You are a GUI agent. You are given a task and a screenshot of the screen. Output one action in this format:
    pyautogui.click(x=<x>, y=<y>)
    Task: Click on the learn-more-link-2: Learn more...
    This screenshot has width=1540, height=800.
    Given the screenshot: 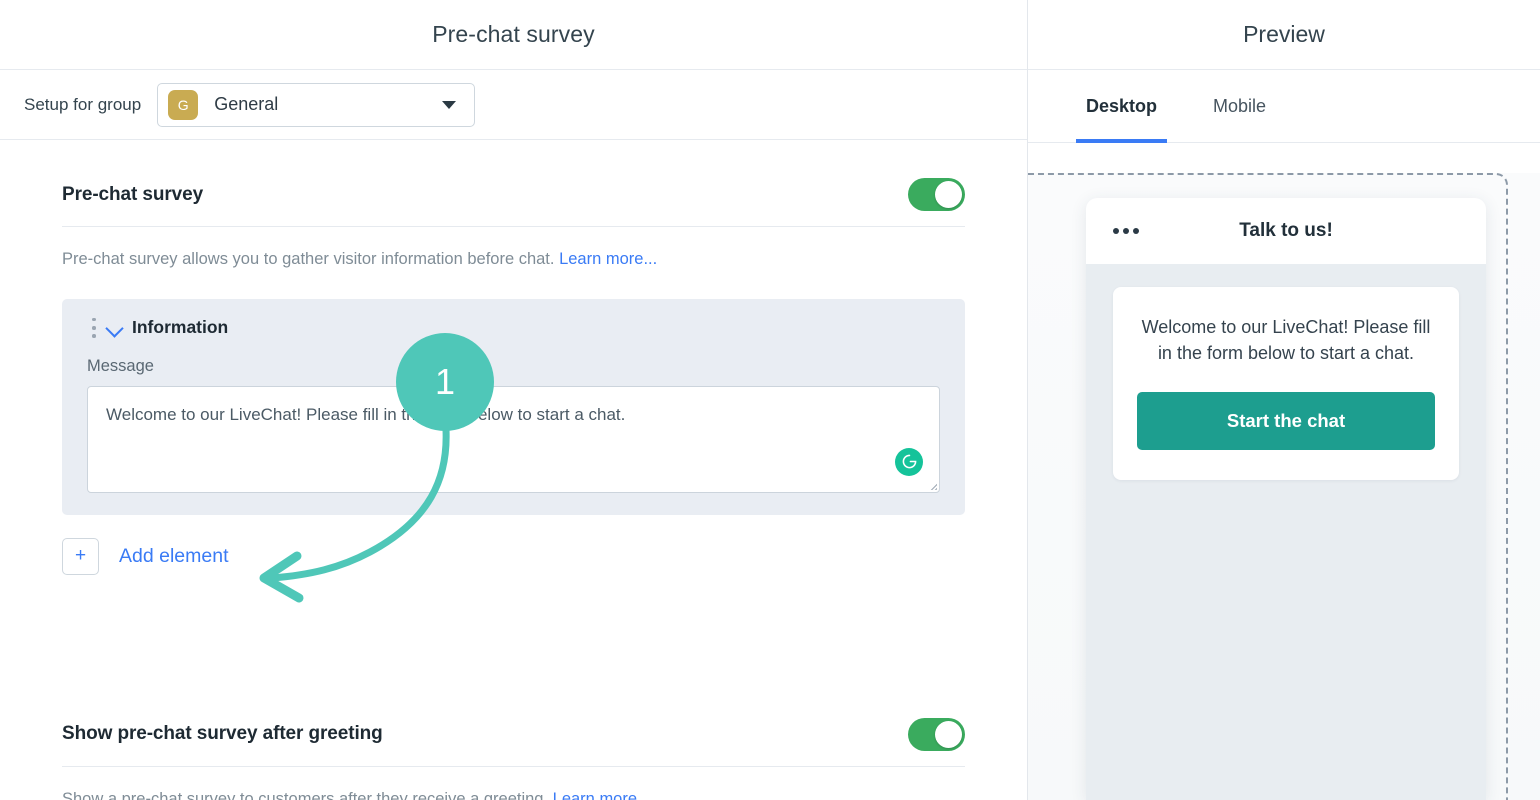 What is the action you would take?
    pyautogui.click(x=602, y=795)
    